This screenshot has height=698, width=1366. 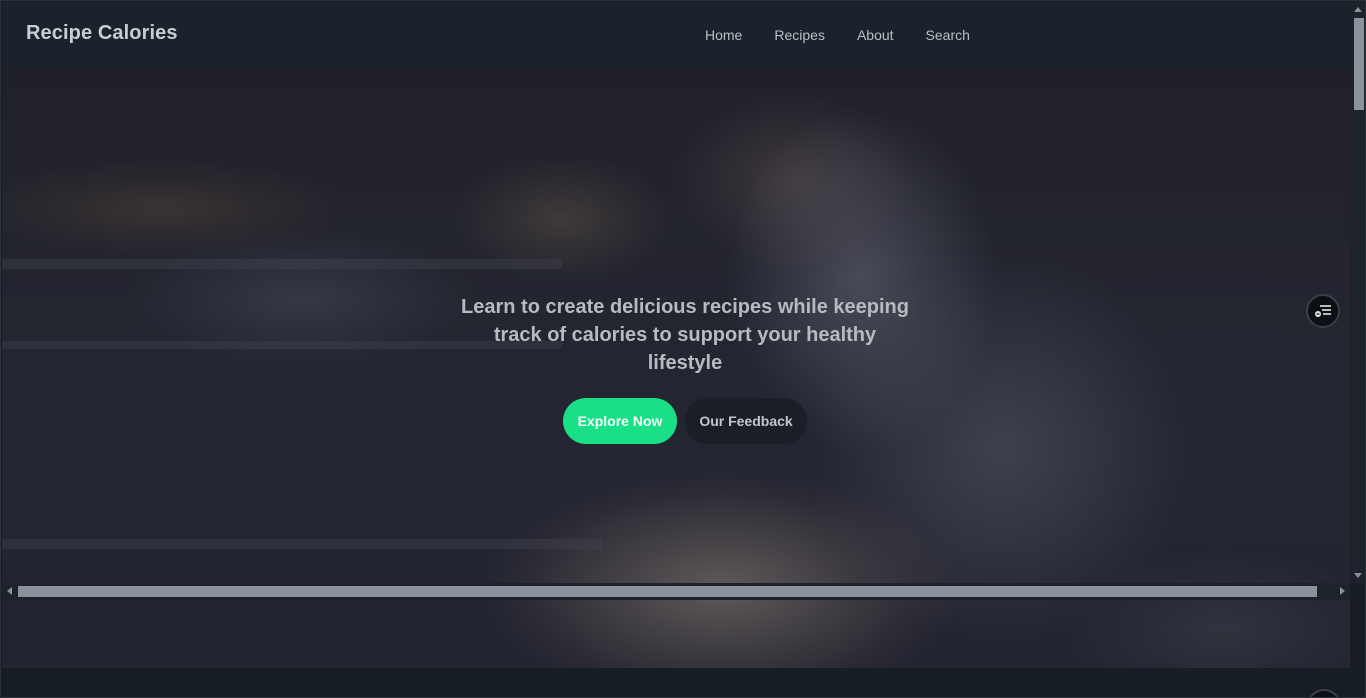 What do you see at coordinates (1357, 292) in the screenshot?
I see `vertical-scrollbar` at bounding box center [1357, 292].